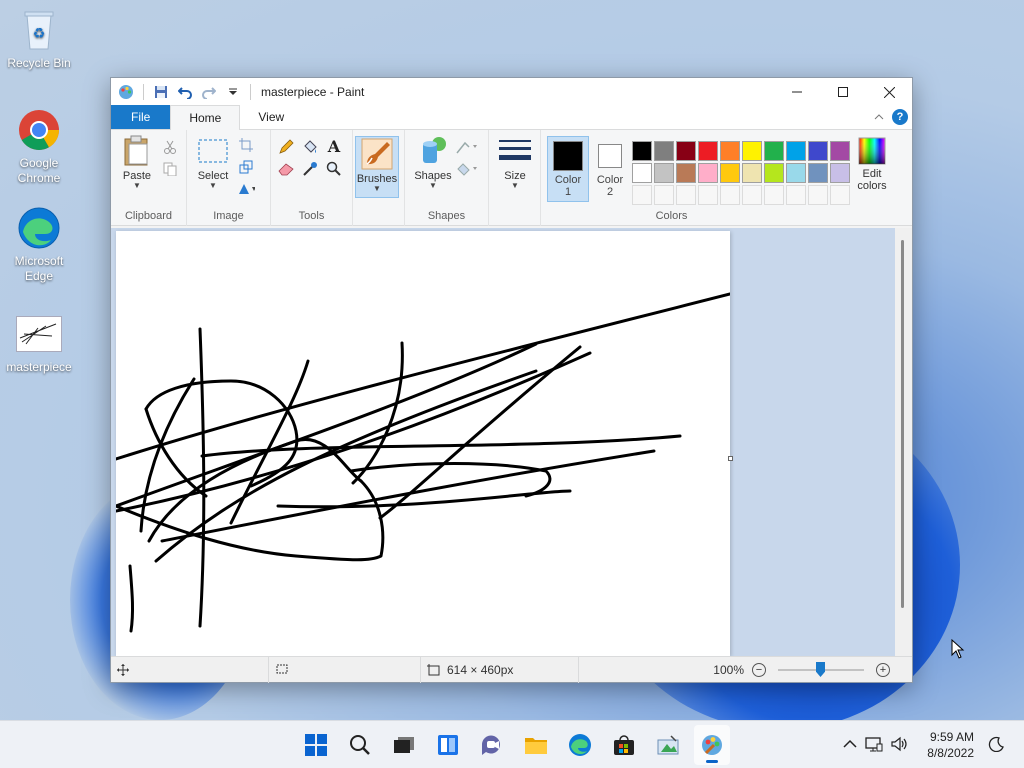 The height and width of the screenshot is (768, 1024). I want to click on desktop-icon-masterpiece: masterpiece, so click(39, 342).